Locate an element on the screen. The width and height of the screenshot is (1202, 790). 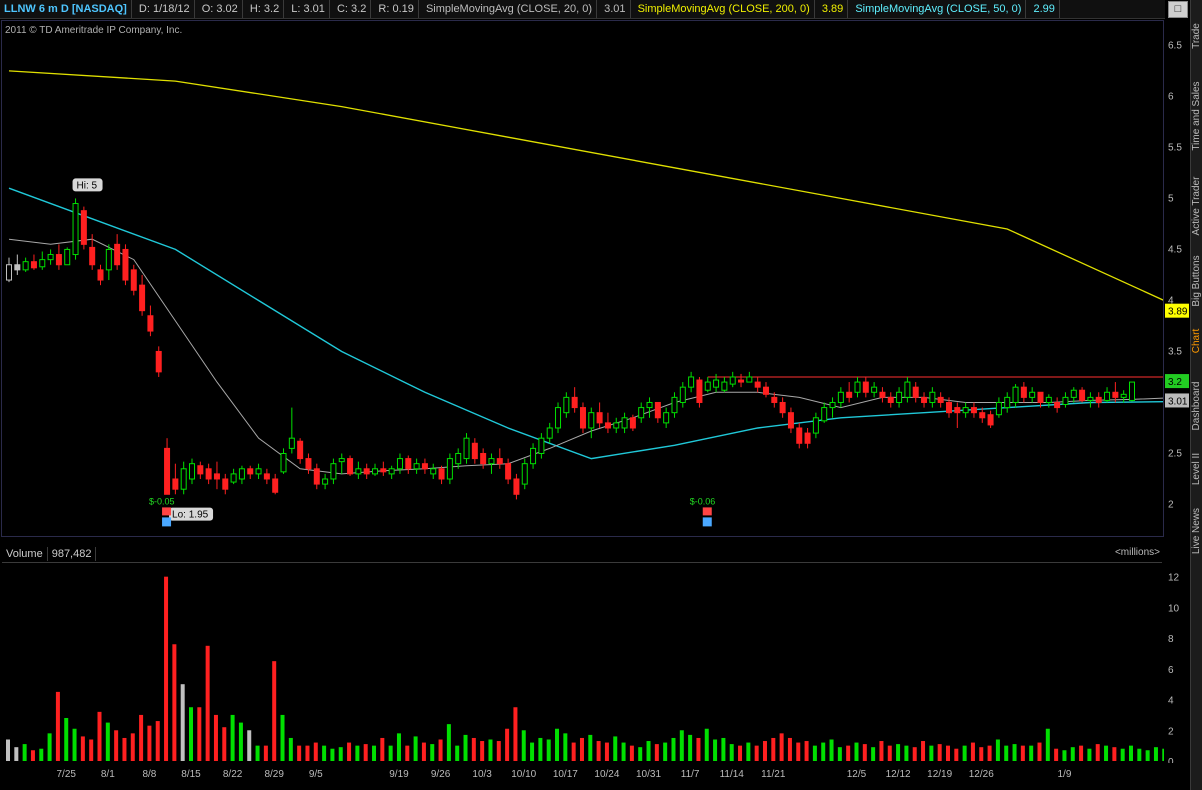
tab-chart: Chart is located at coordinates (1196, 341).